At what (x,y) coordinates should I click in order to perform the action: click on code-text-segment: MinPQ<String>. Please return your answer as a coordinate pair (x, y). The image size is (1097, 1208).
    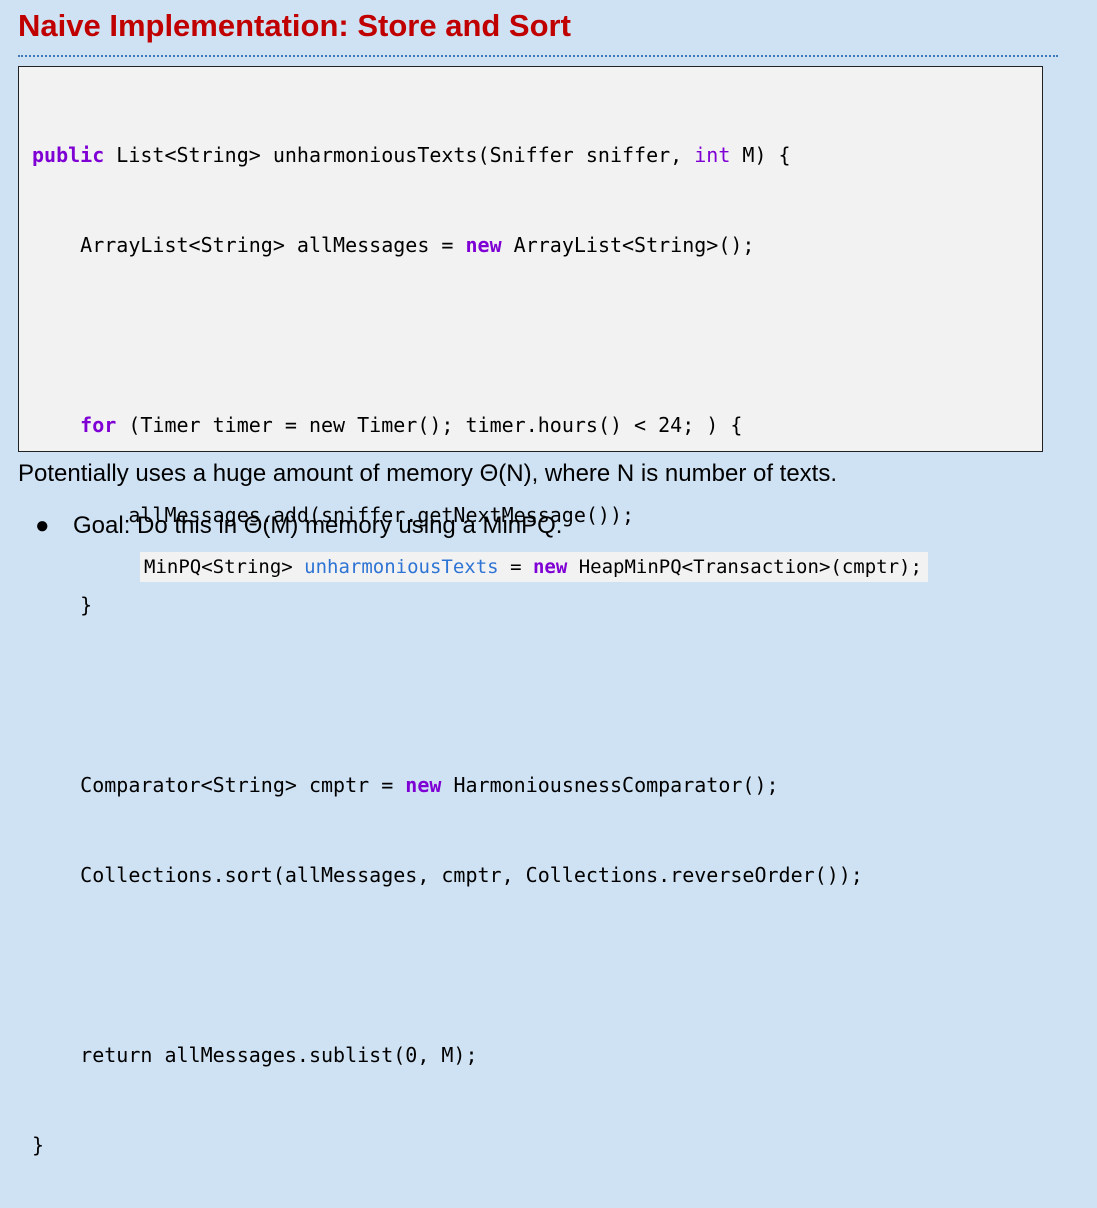
    Looking at the image, I should click on (224, 567).